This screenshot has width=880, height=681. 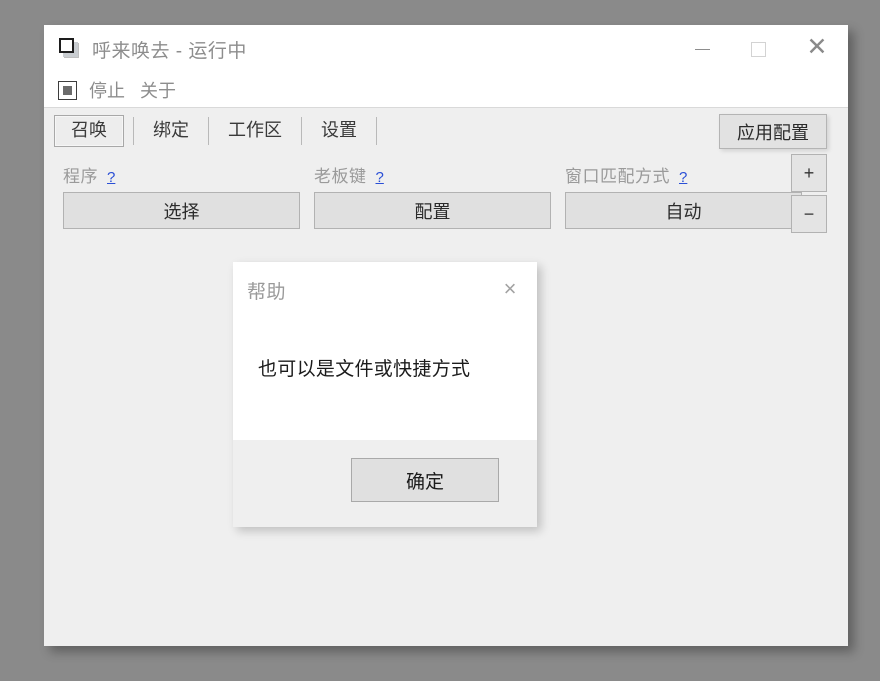 What do you see at coordinates (181, 210) in the screenshot?
I see `program-select-button: 选择` at bounding box center [181, 210].